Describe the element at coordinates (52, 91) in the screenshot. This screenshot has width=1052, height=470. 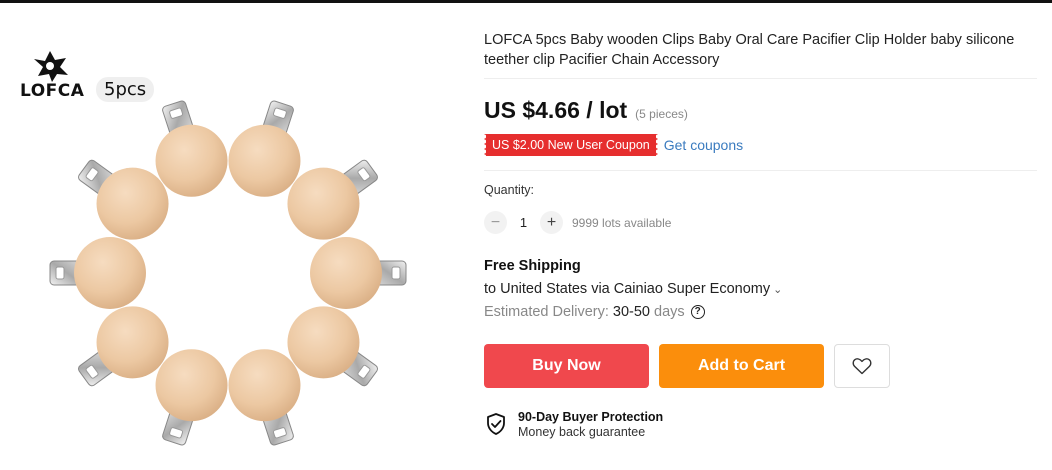
I see `brand-name: LOFCA` at that location.